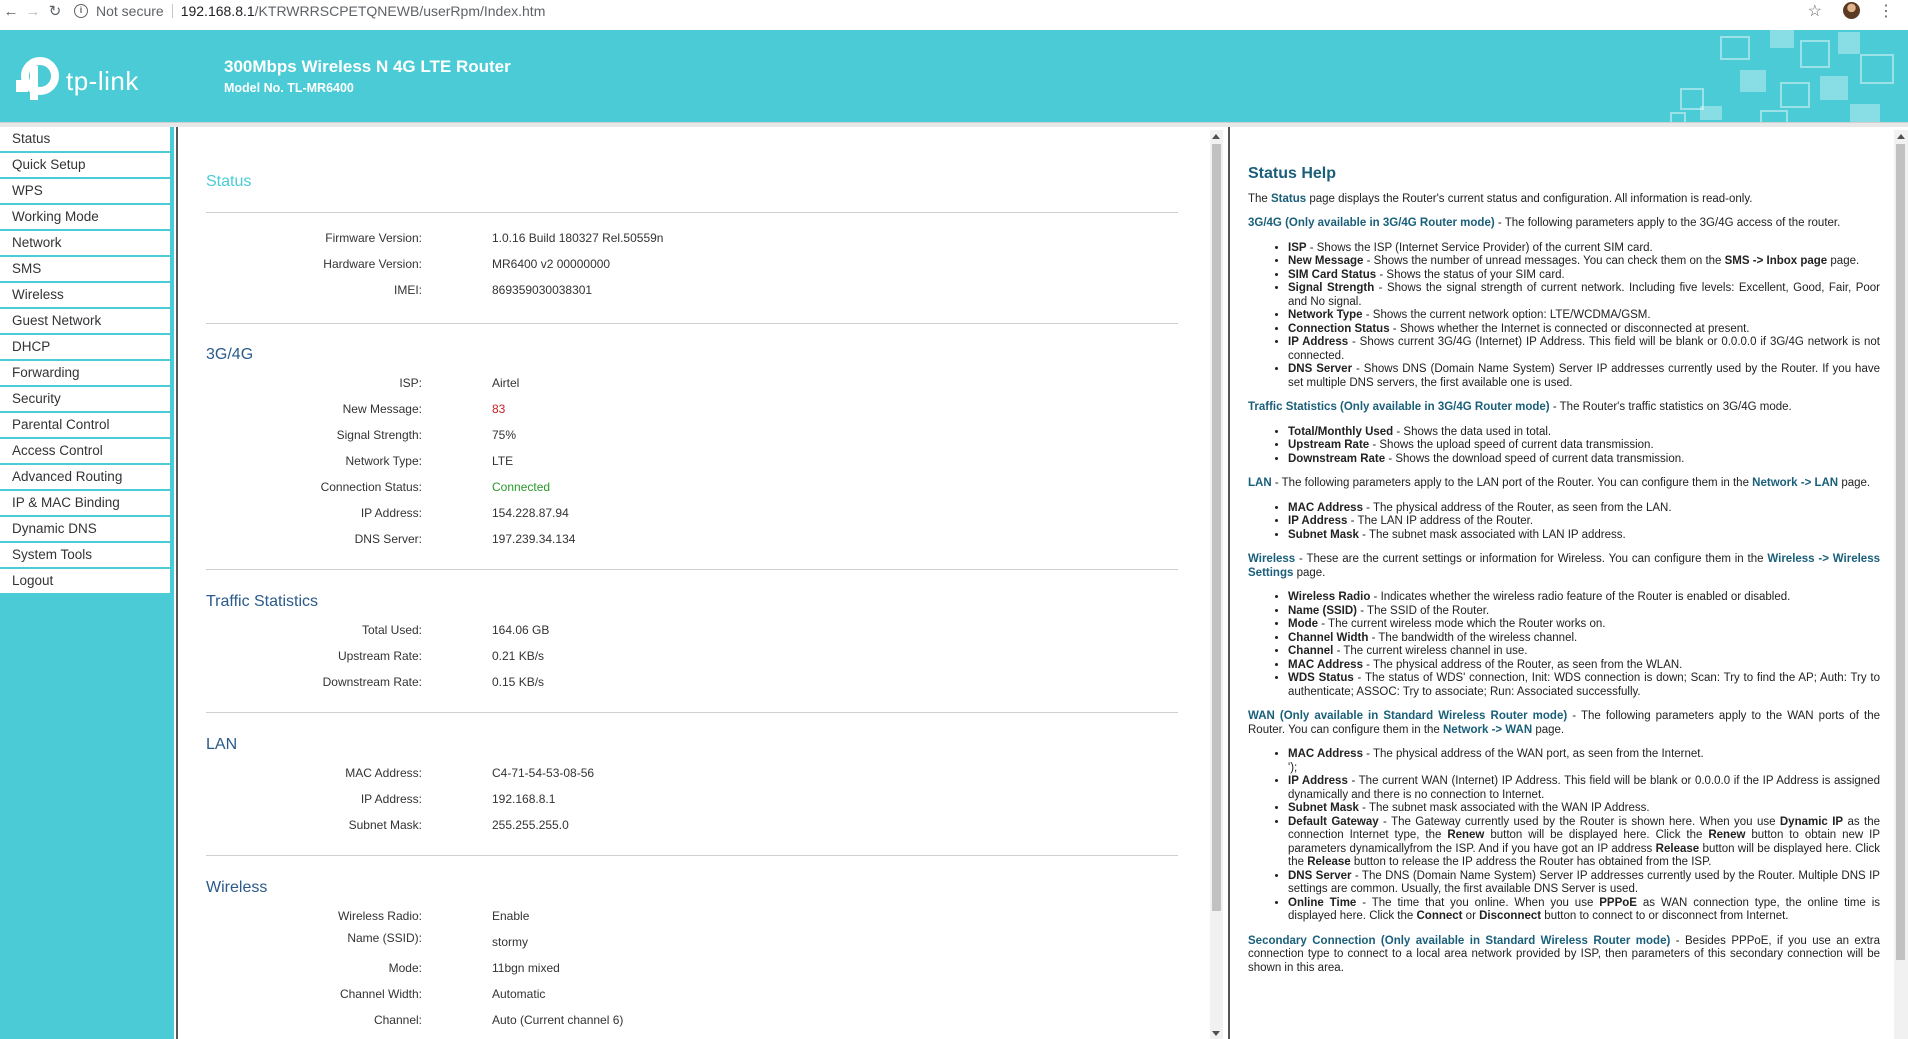  I want to click on total-used-value: 164.06 GB, so click(521, 630).